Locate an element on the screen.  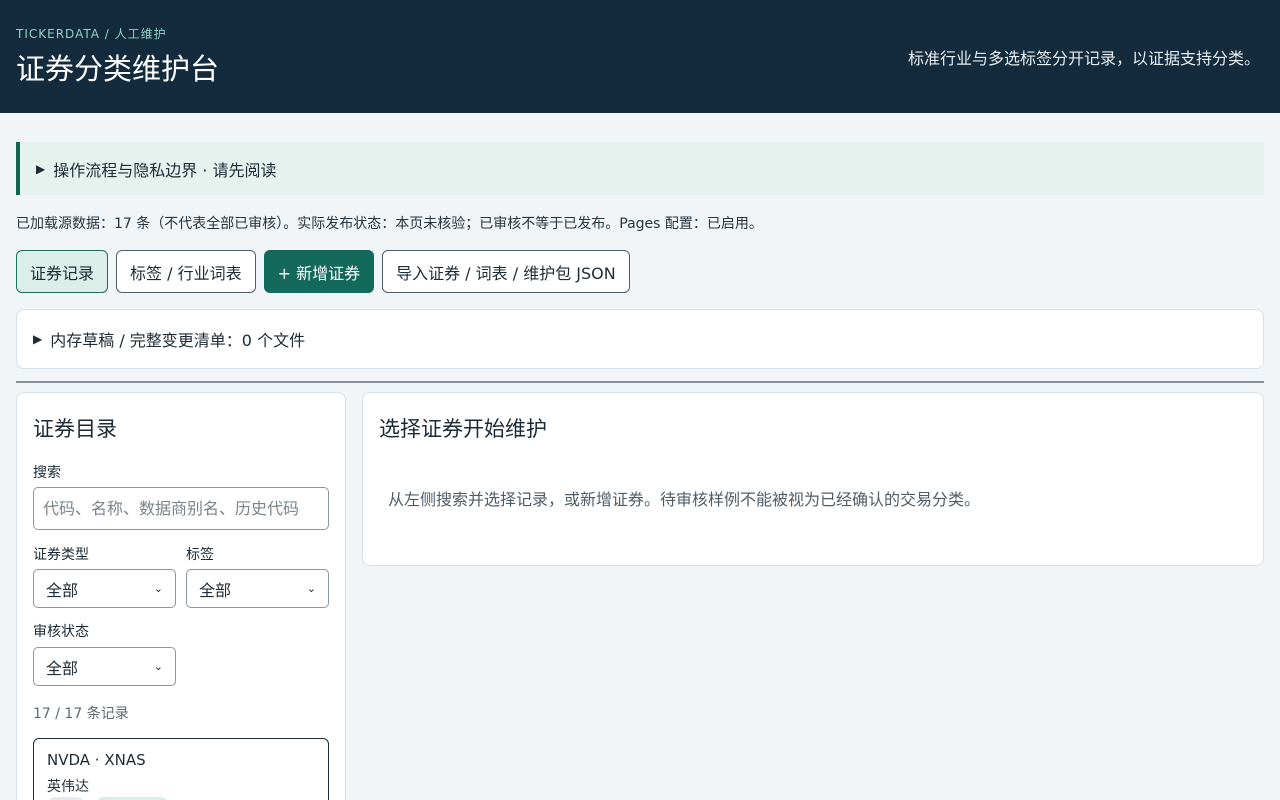
tag-filter-select: 全部 ⌄ is located at coordinates (257, 588).